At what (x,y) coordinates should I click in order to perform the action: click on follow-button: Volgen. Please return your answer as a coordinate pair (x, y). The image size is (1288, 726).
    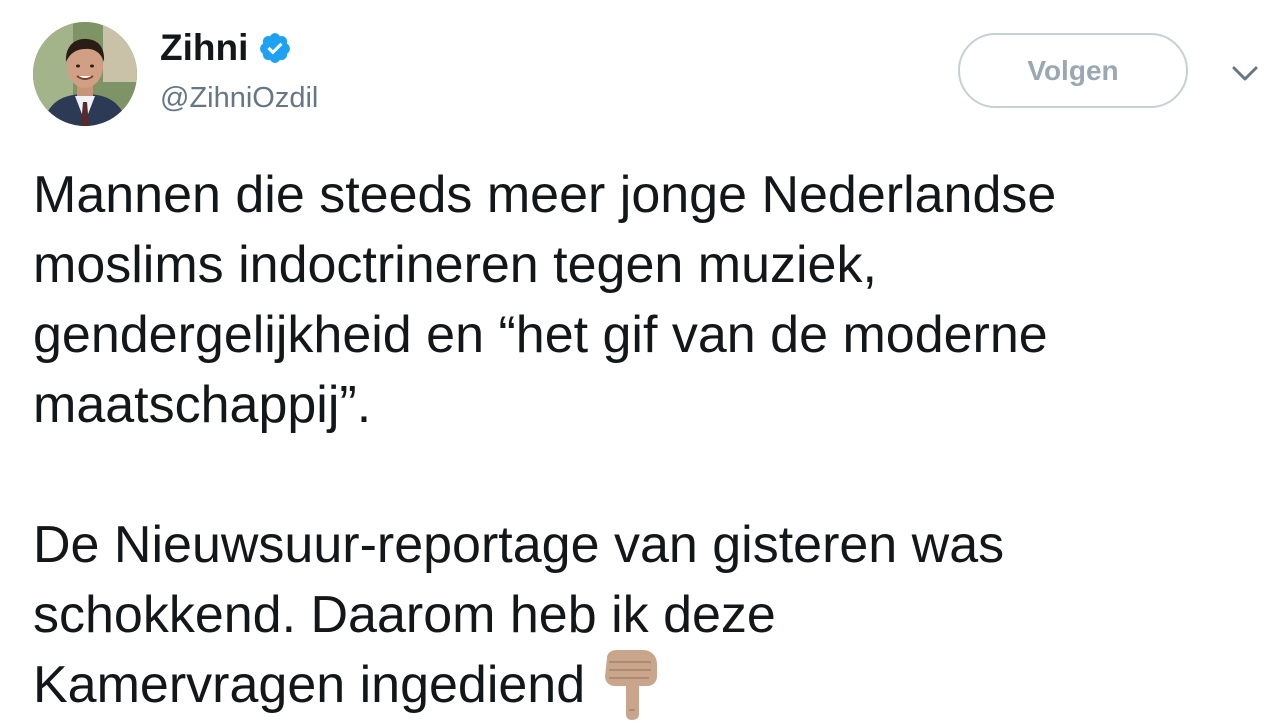
    Looking at the image, I should click on (1073, 70).